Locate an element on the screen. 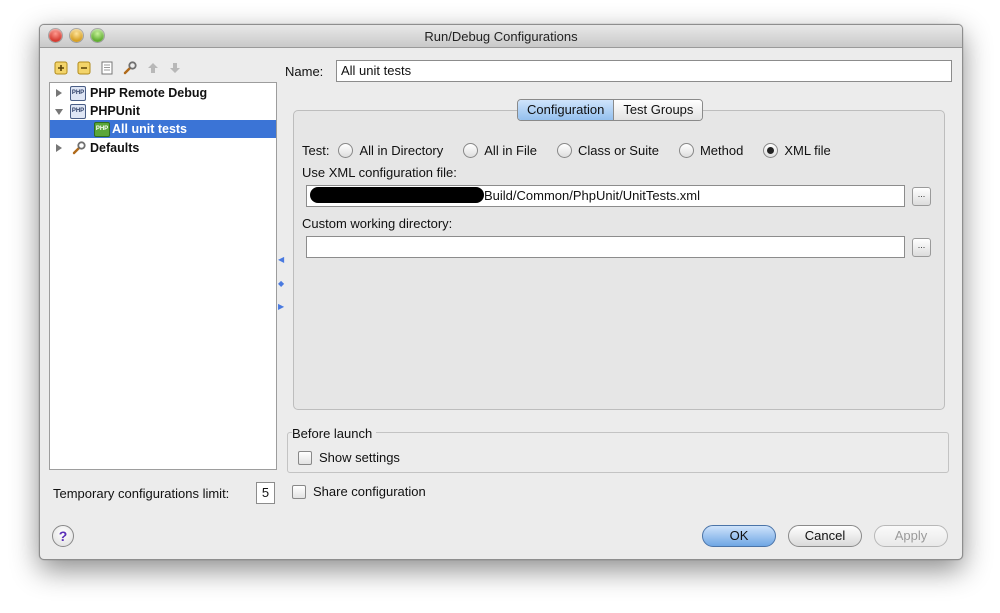  cancel-button: Cancel is located at coordinates (825, 536).